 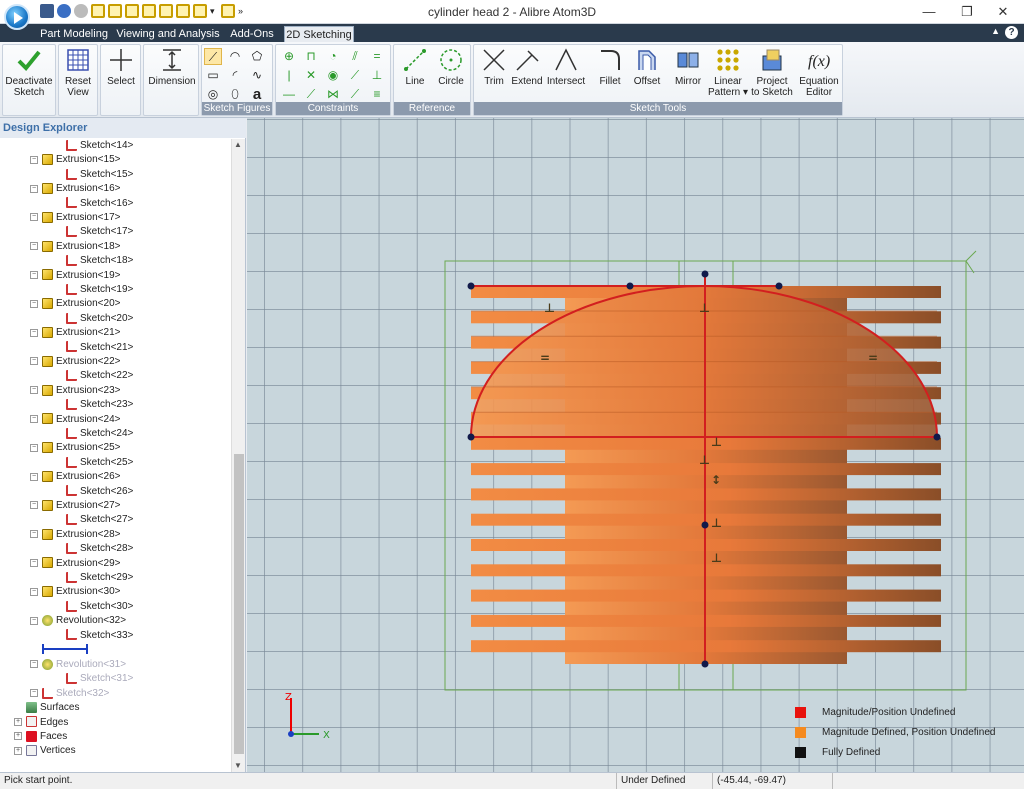 What do you see at coordinates (75, 218) in the screenshot?
I see `tree-item-extrusion: − Extrusion<17>` at bounding box center [75, 218].